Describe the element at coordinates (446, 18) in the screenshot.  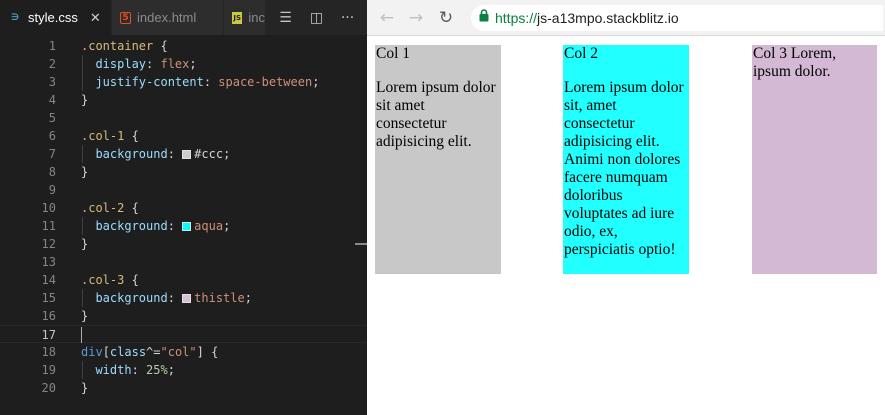
I see `reload-icon: ↻` at that location.